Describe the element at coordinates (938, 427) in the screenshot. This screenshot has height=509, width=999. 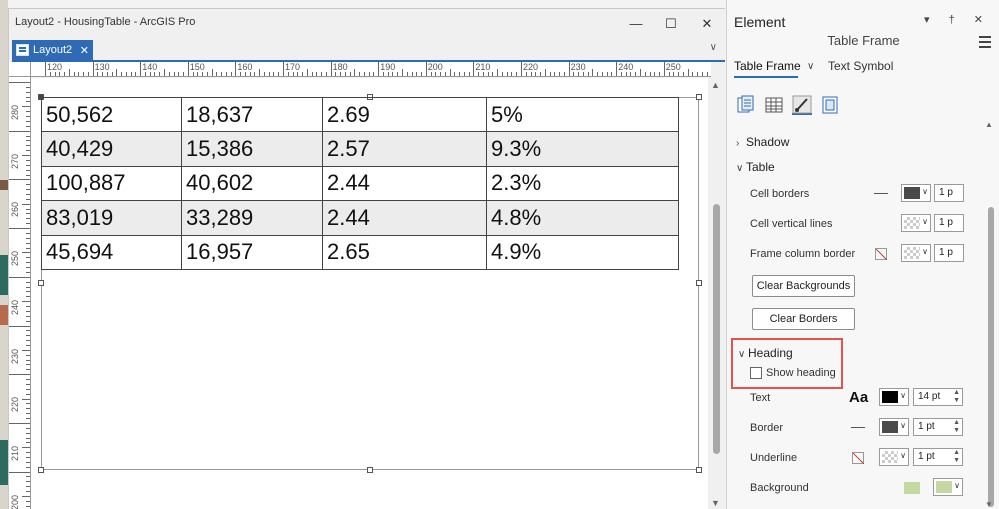
I see `border-width: 1 pt ▲ ▼` at that location.